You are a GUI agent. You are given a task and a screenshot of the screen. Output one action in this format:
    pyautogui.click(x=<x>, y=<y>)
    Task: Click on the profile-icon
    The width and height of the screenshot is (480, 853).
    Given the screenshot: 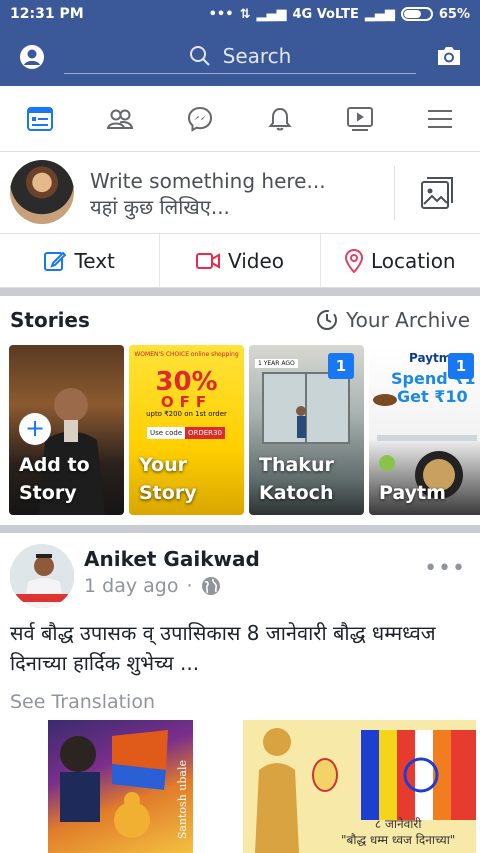 What is the action you would take?
    pyautogui.click(x=32, y=57)
    